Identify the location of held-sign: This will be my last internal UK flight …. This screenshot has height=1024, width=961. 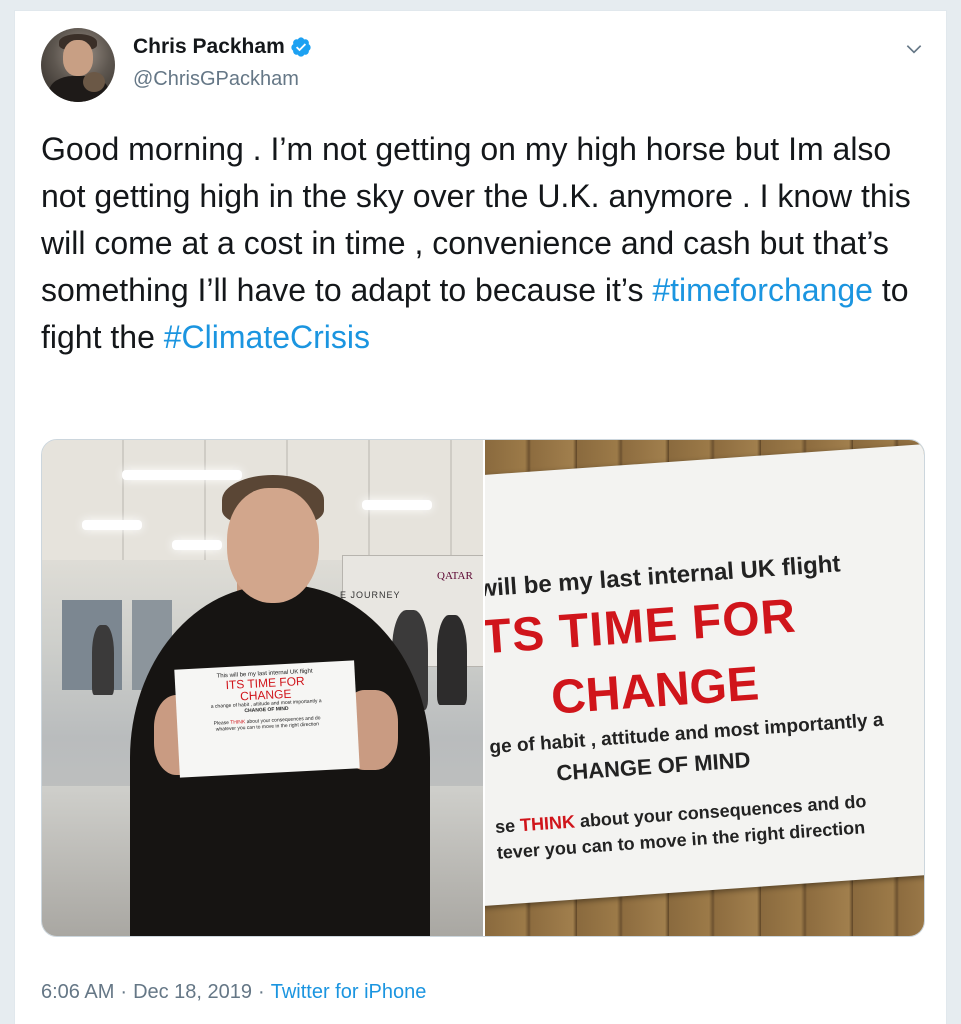
(267, 719).